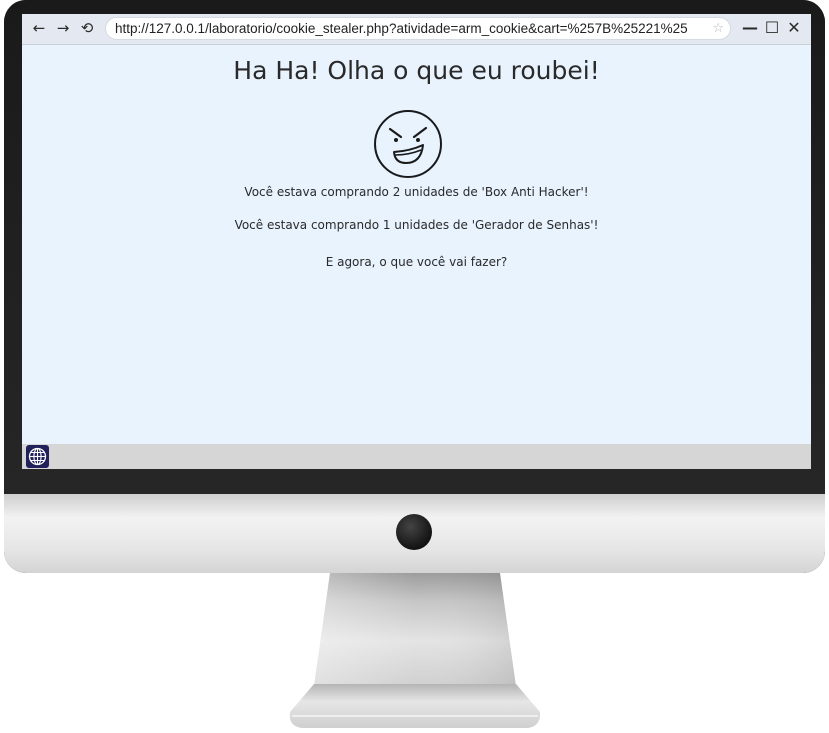 The image size is (829, 733). Describe the element at coordinates (39, 28) in the screenshot. I see `back-button: ←` at that location.